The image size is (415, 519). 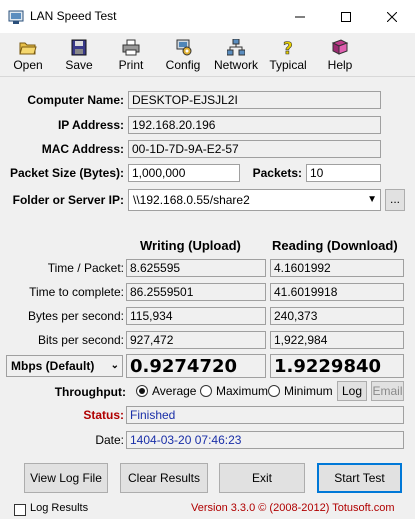 What do you see at coordinates (142, 391) in the screenshot?
I see `radio-average-dot` at bounding box center [142, 391].